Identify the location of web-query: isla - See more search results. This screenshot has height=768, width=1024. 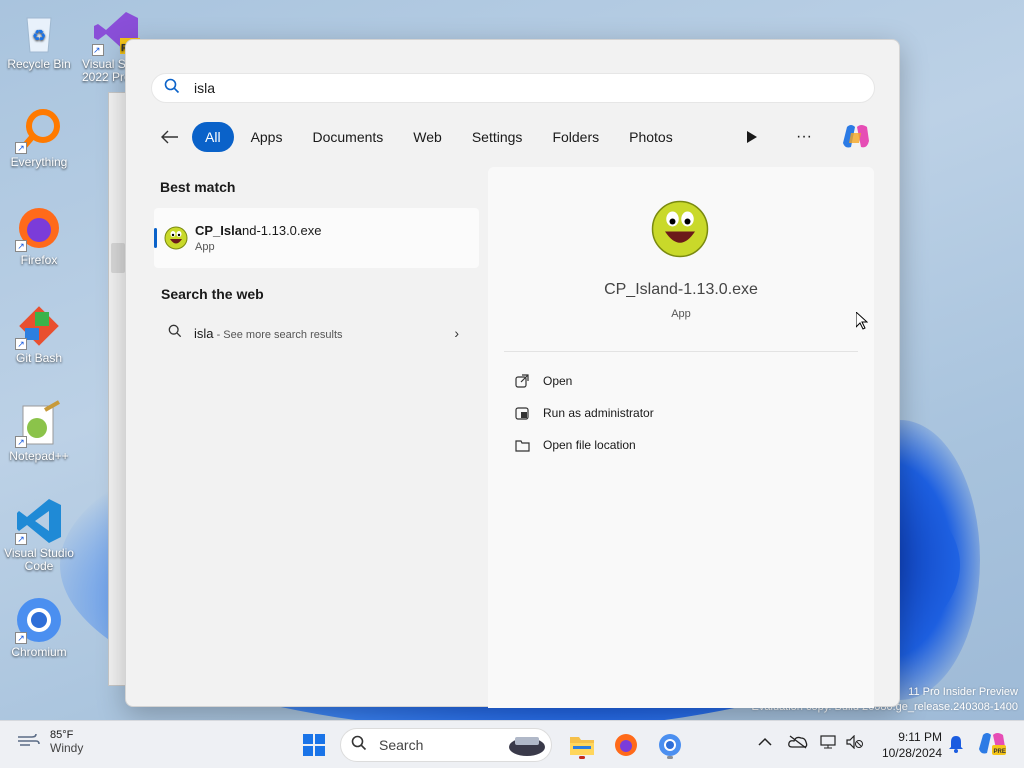
(268, 333).